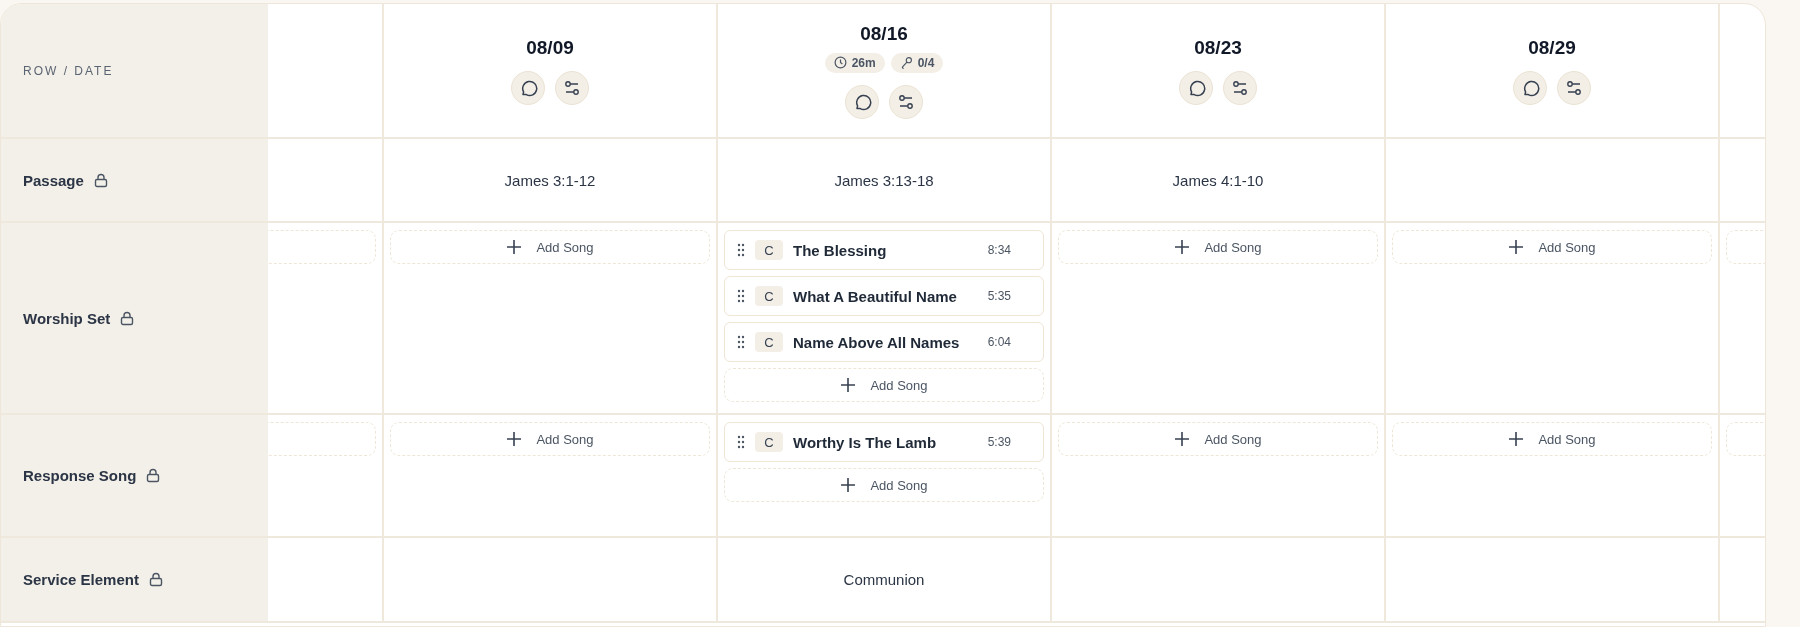 The image size is (1800, 627). Describe the element at coordinates (68, 70) in the screenshot. I see `column-header-label: ROW / DATE` at that location.